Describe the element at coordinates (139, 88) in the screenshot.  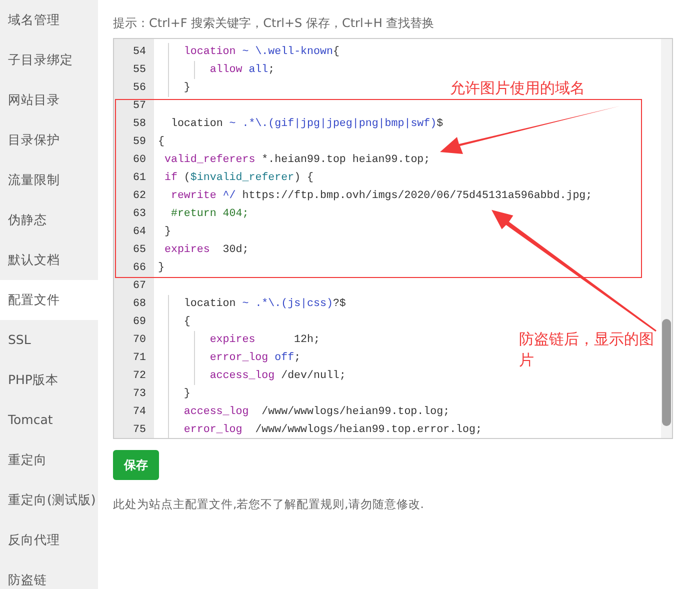
I see `line-number: 56` at that location.